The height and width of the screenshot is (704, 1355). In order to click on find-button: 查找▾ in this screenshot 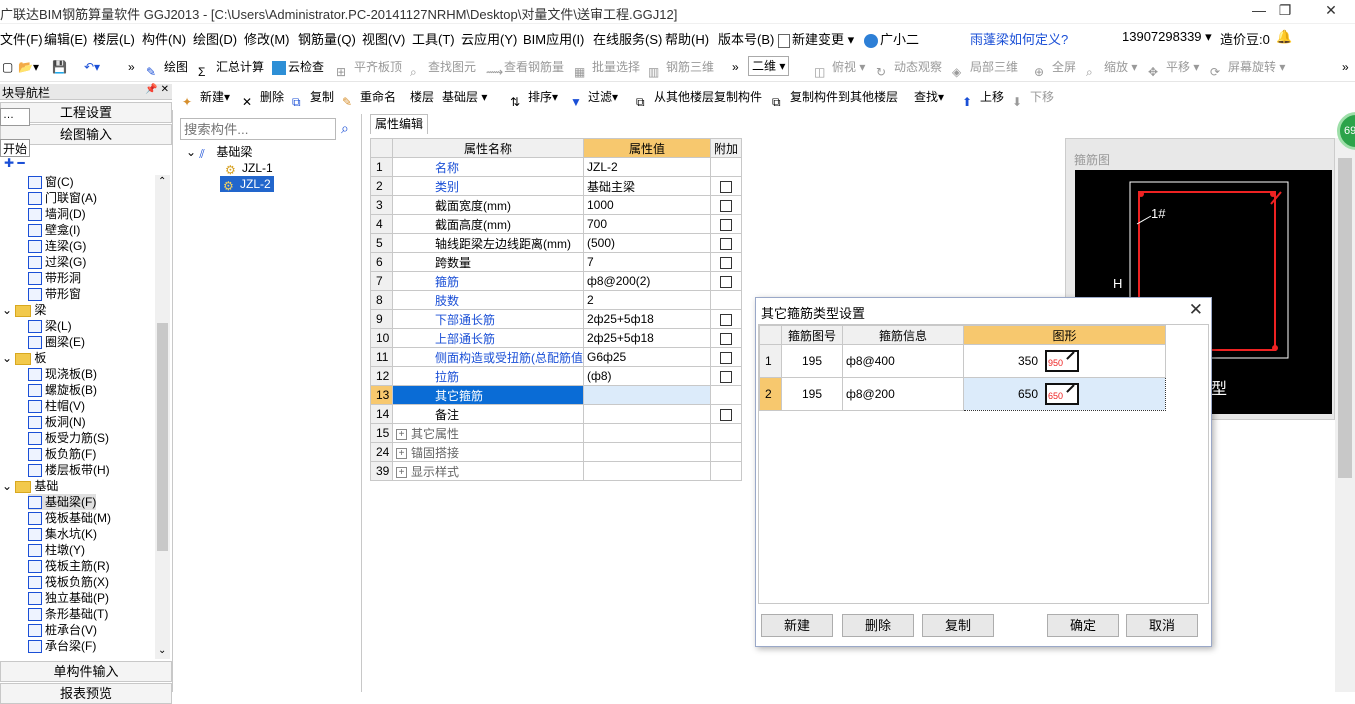, I will do `click(929, 97)`.